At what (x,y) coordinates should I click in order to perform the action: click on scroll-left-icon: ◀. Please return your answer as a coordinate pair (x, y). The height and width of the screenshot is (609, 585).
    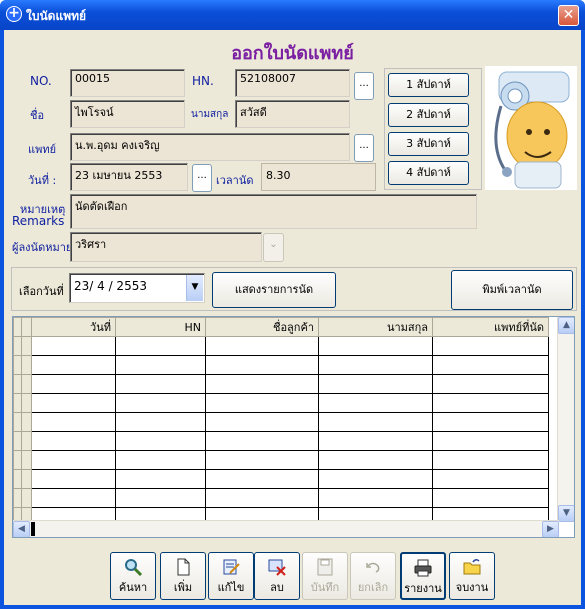
    Looking at the image, I should click on (21, 529).